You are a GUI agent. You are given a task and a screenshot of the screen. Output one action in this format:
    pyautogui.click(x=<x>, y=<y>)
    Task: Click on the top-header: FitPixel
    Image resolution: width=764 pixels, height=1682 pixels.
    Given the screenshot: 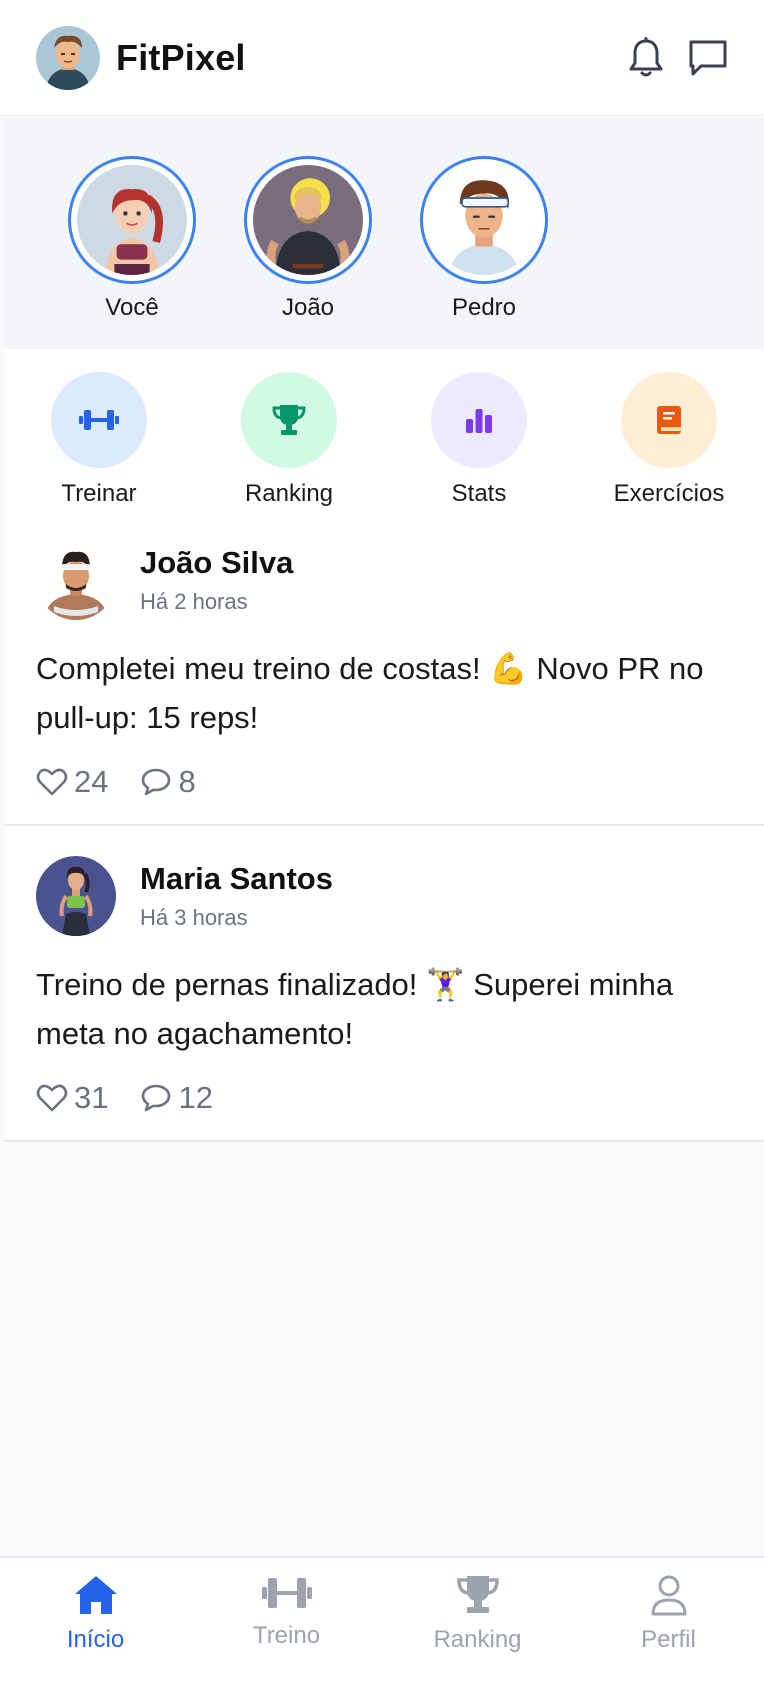 What is the action you would take?
    pyautogui.click(x=382, y=58)
    